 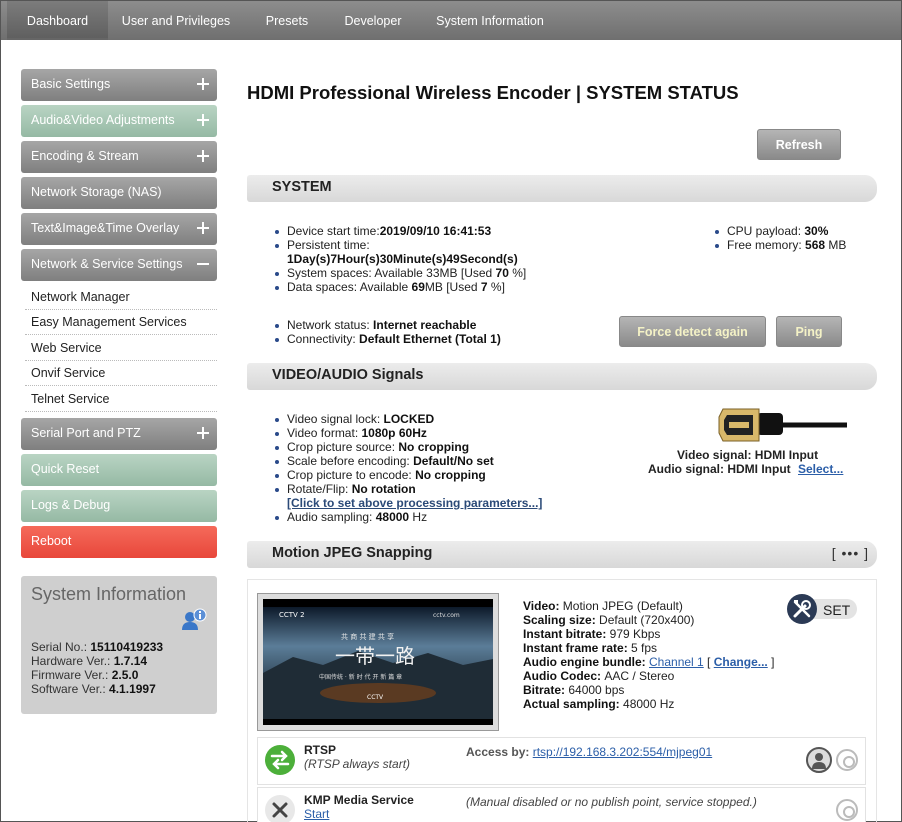 What do you see at coordinates (453, 419) in the screenshot?
I see `video-signal-lock: Video signal lock: LOCKED` at bounding box center [453, 419].